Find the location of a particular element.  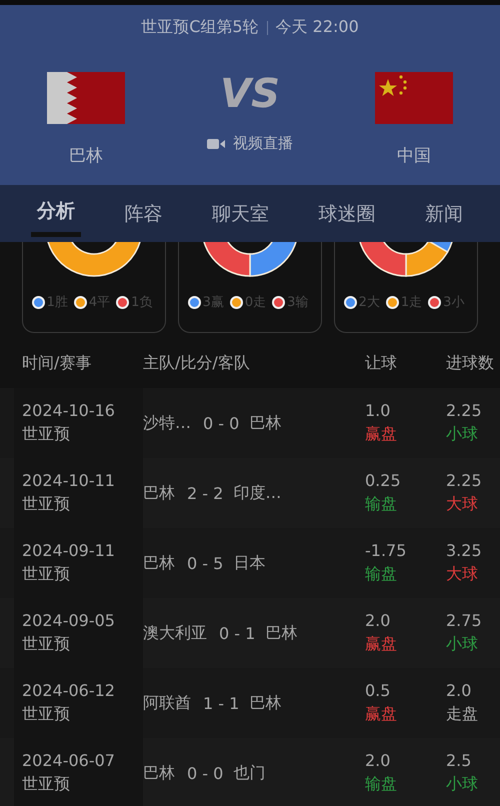

match-date: 2024-09-05 is located at coordinates (69, 620).